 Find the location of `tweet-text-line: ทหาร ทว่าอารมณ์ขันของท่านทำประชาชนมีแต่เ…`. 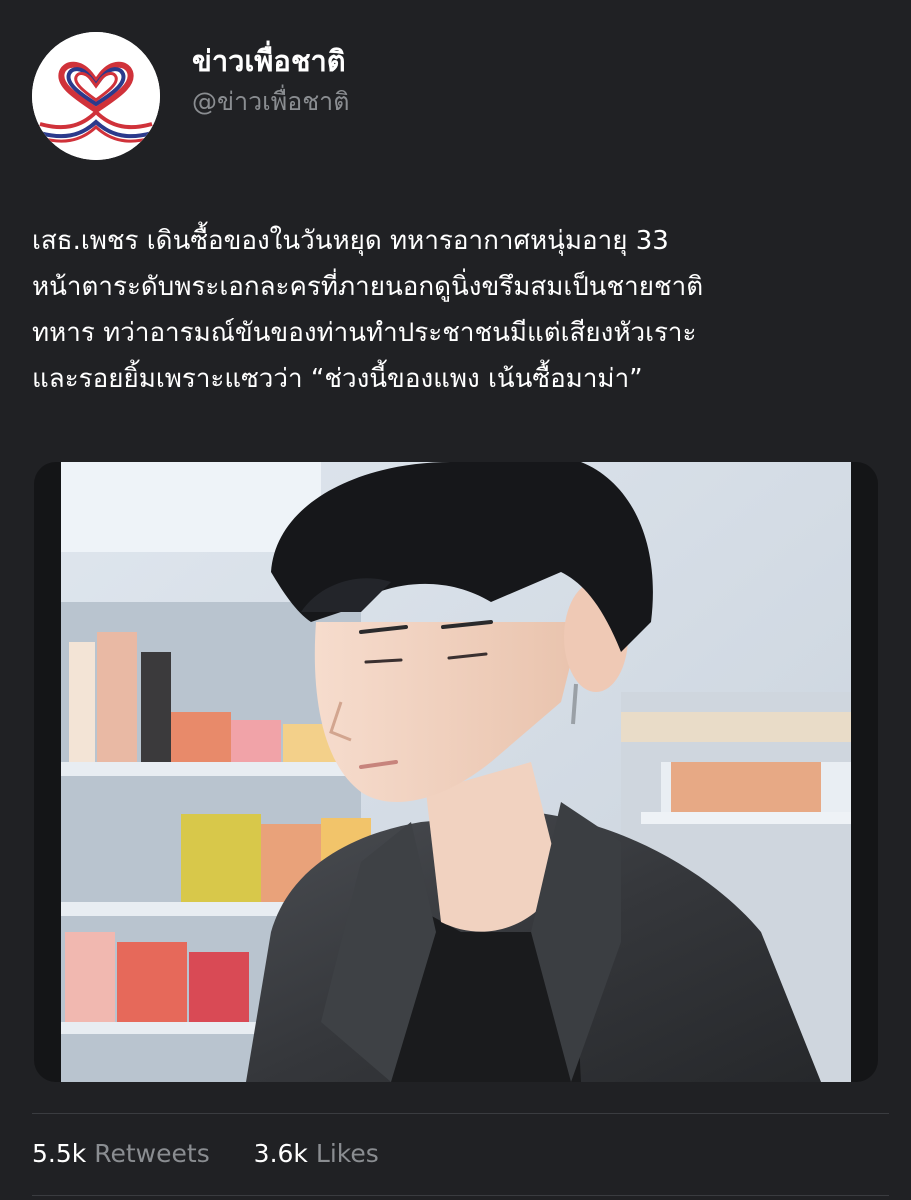

tweet-text-line: ทหาร ทว่าอารมณ์ขันของท่านทำประชาชนมีแต่เ… is located at coordinates (364, 333).